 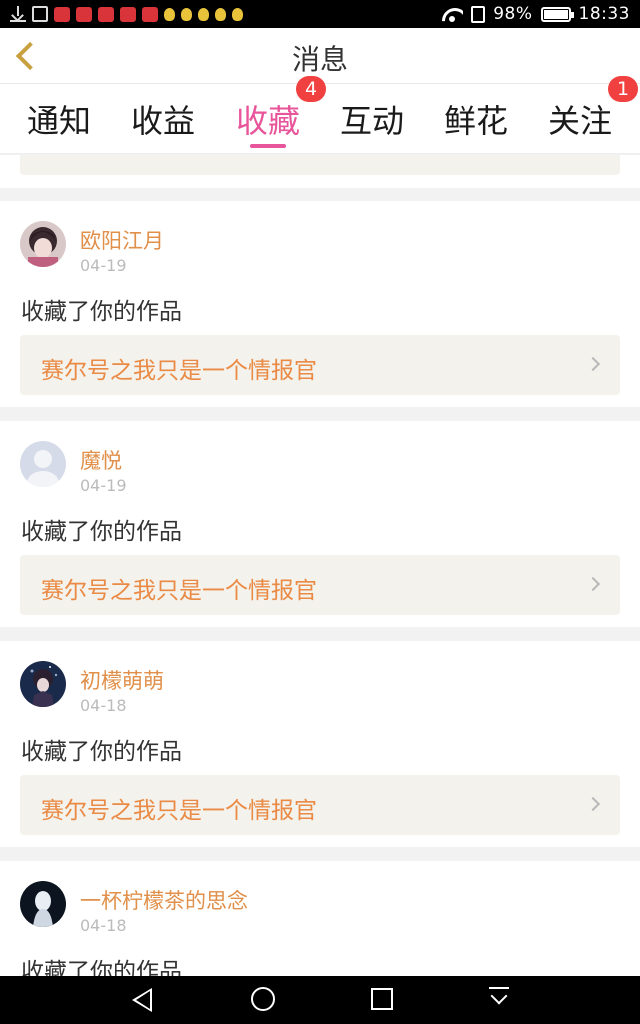 I want to click on default-user-avatar-icon, so click(x=43, y=464).